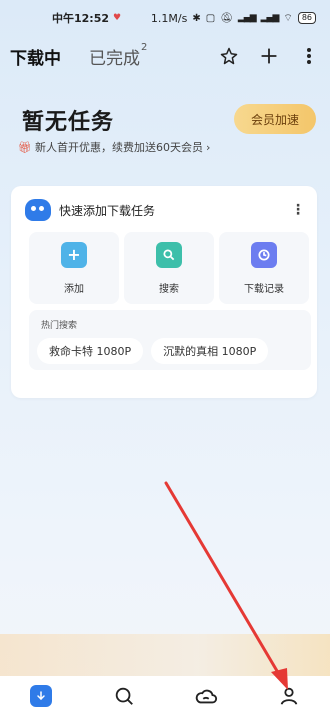 This screenshot has width=330, height=715. What do you see at coordinates (288, 18) in the screenshot?
I see `wifi-icon: ⌔` at bounding box center [288, 18].